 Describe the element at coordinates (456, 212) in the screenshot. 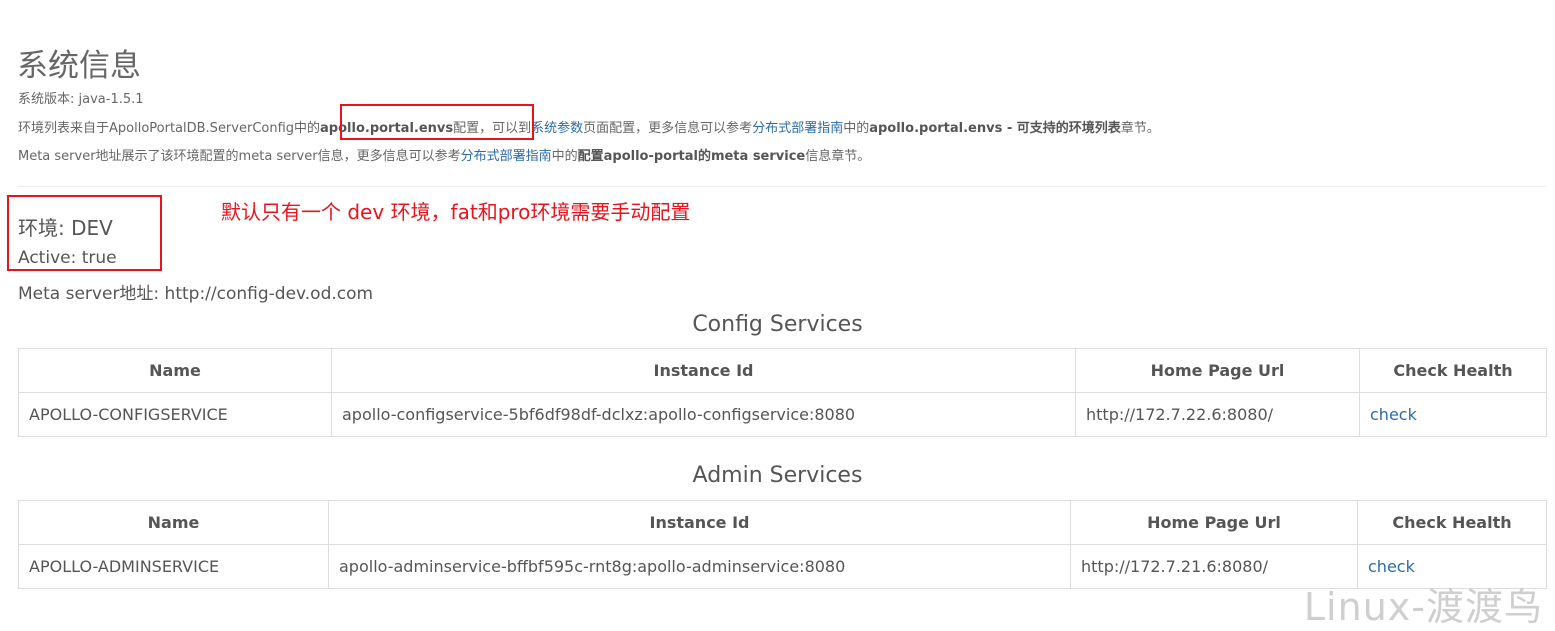

I see `annotation-note: 默认只有一个 dev 环境，fat和pro环境需要手动配置` at that location.